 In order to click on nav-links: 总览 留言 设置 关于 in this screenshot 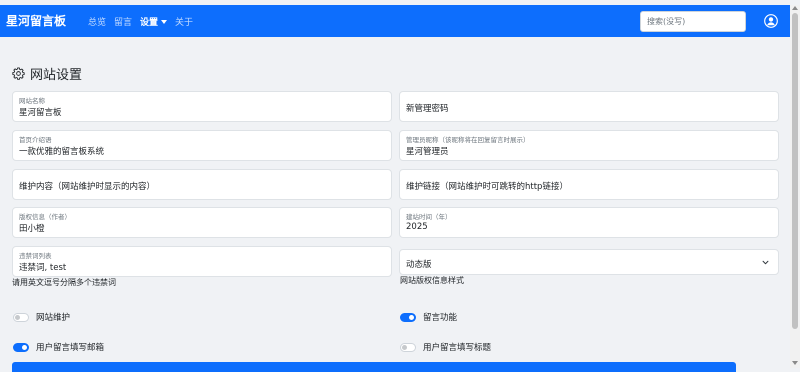, I will do `click(140, 21)`.